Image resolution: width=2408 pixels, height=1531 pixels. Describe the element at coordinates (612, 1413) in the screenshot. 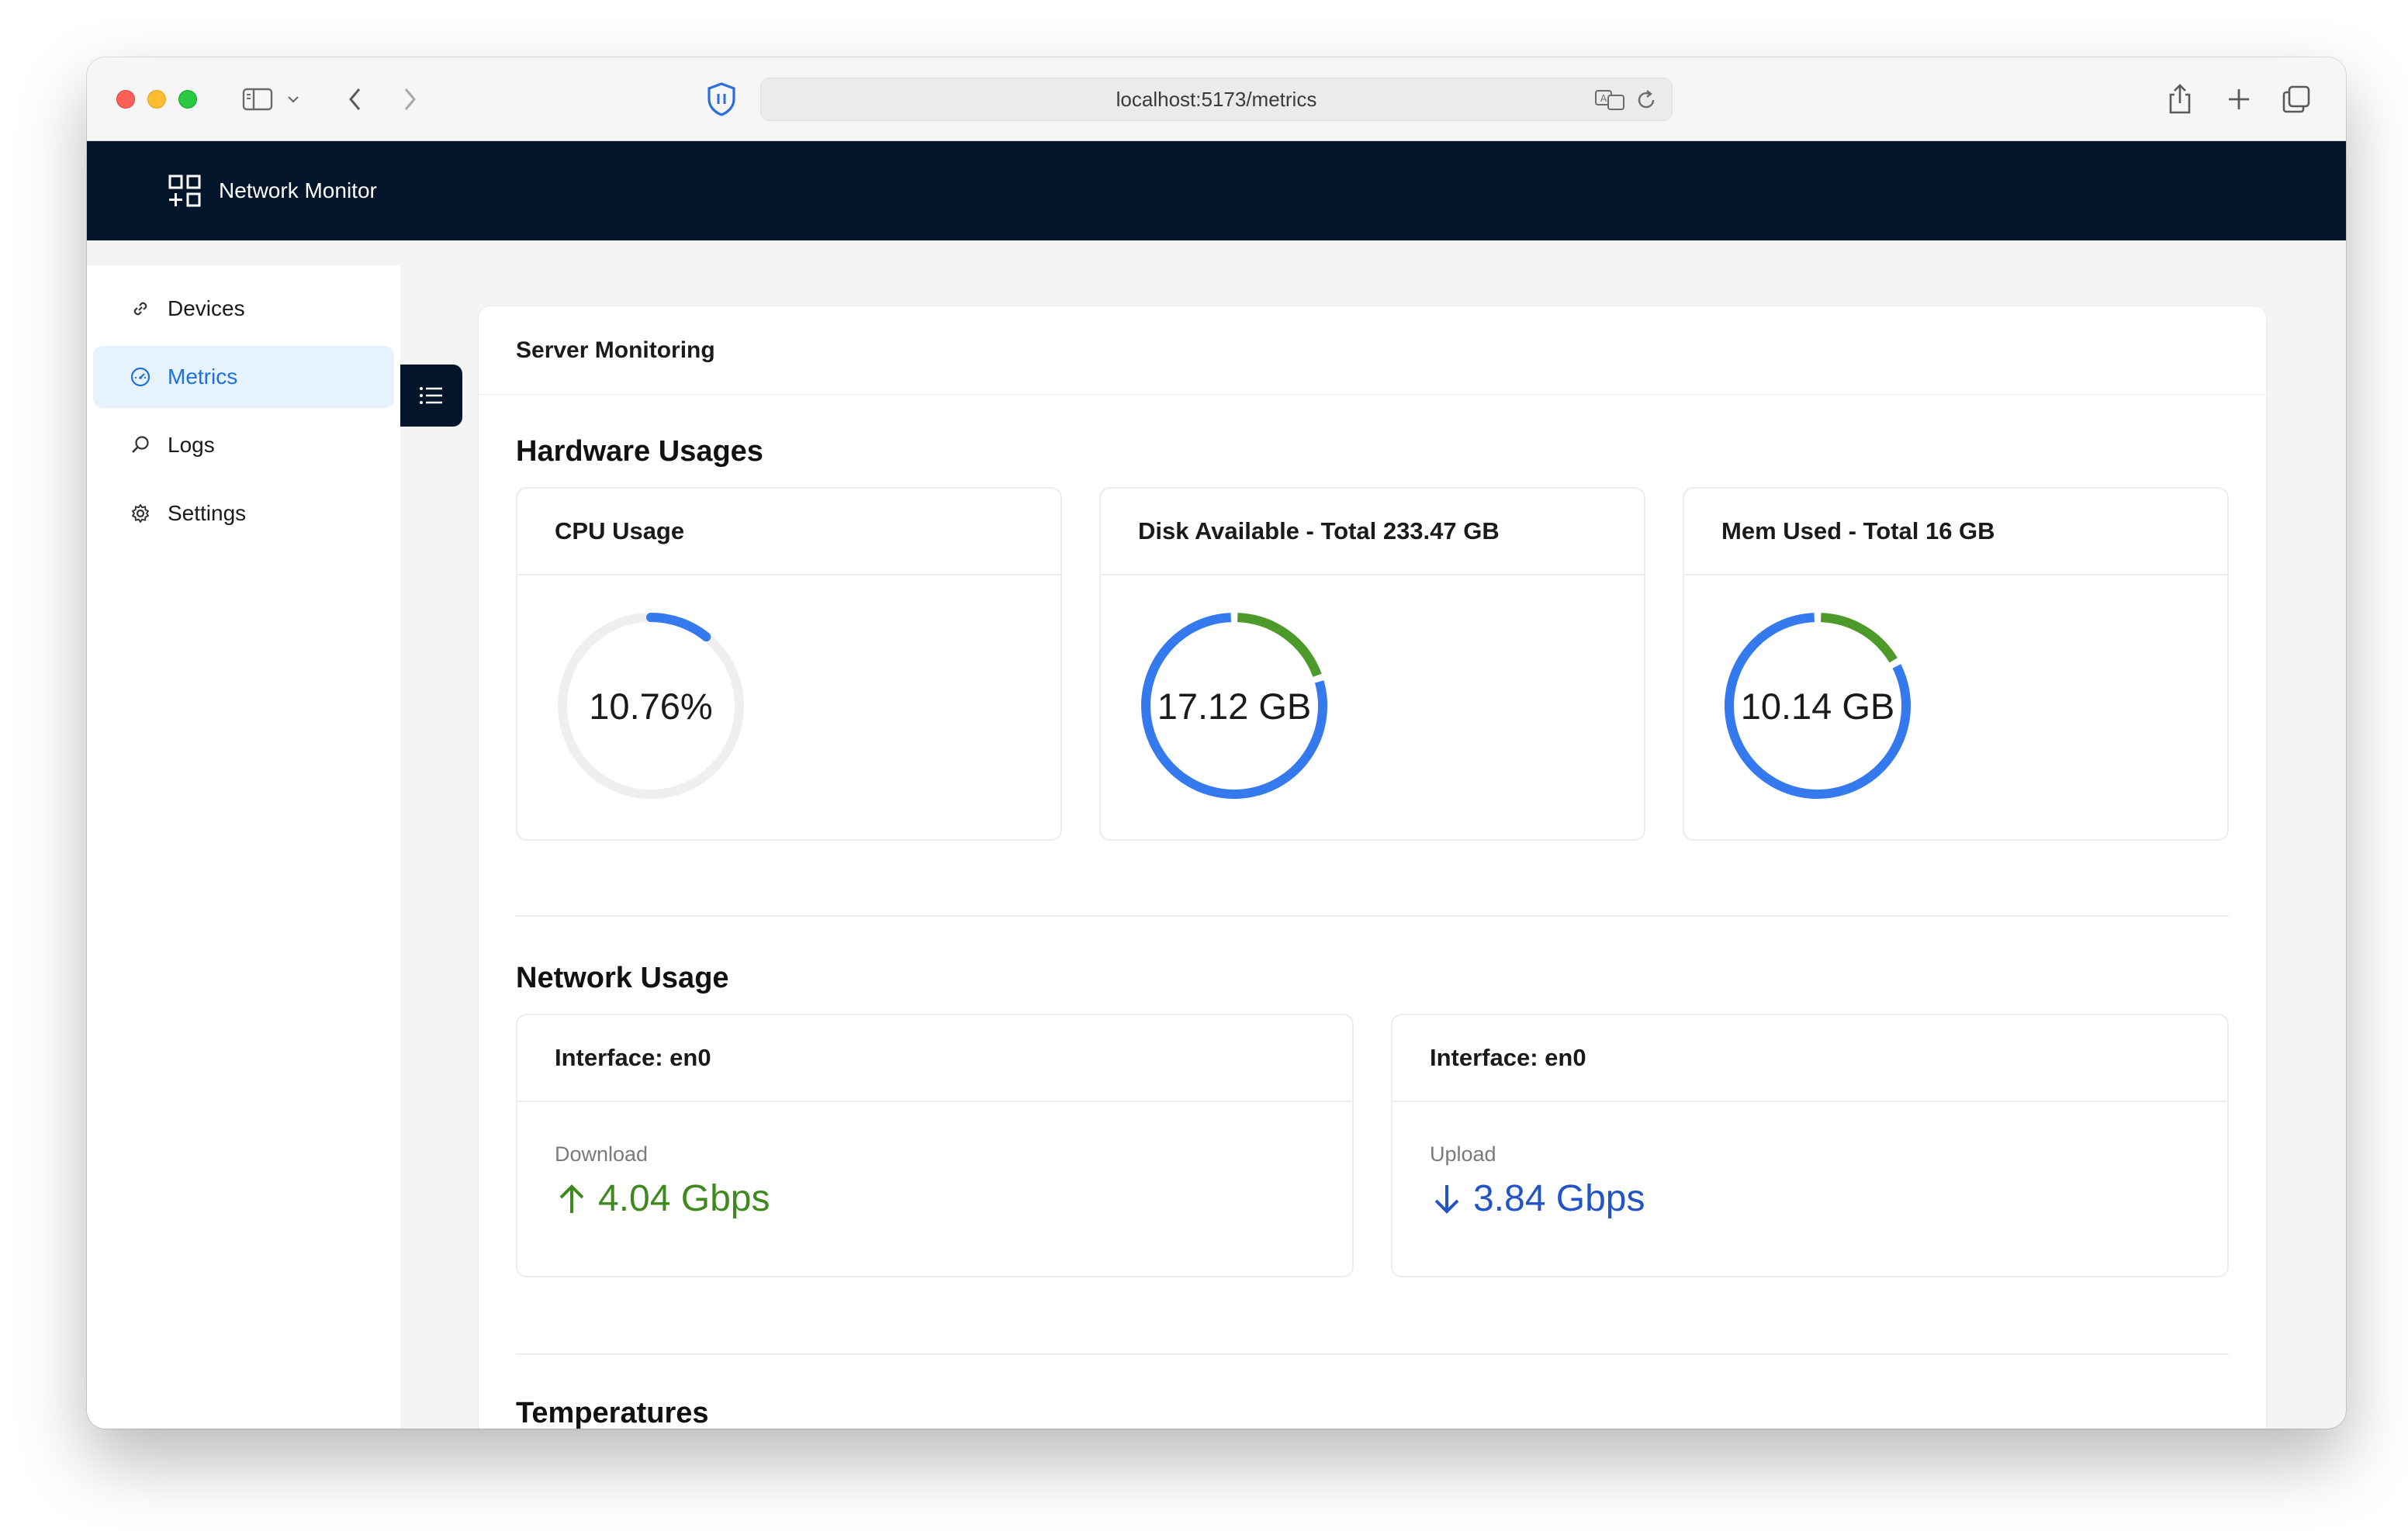

I see `temperatures-section-title: Temperatures` at that location.